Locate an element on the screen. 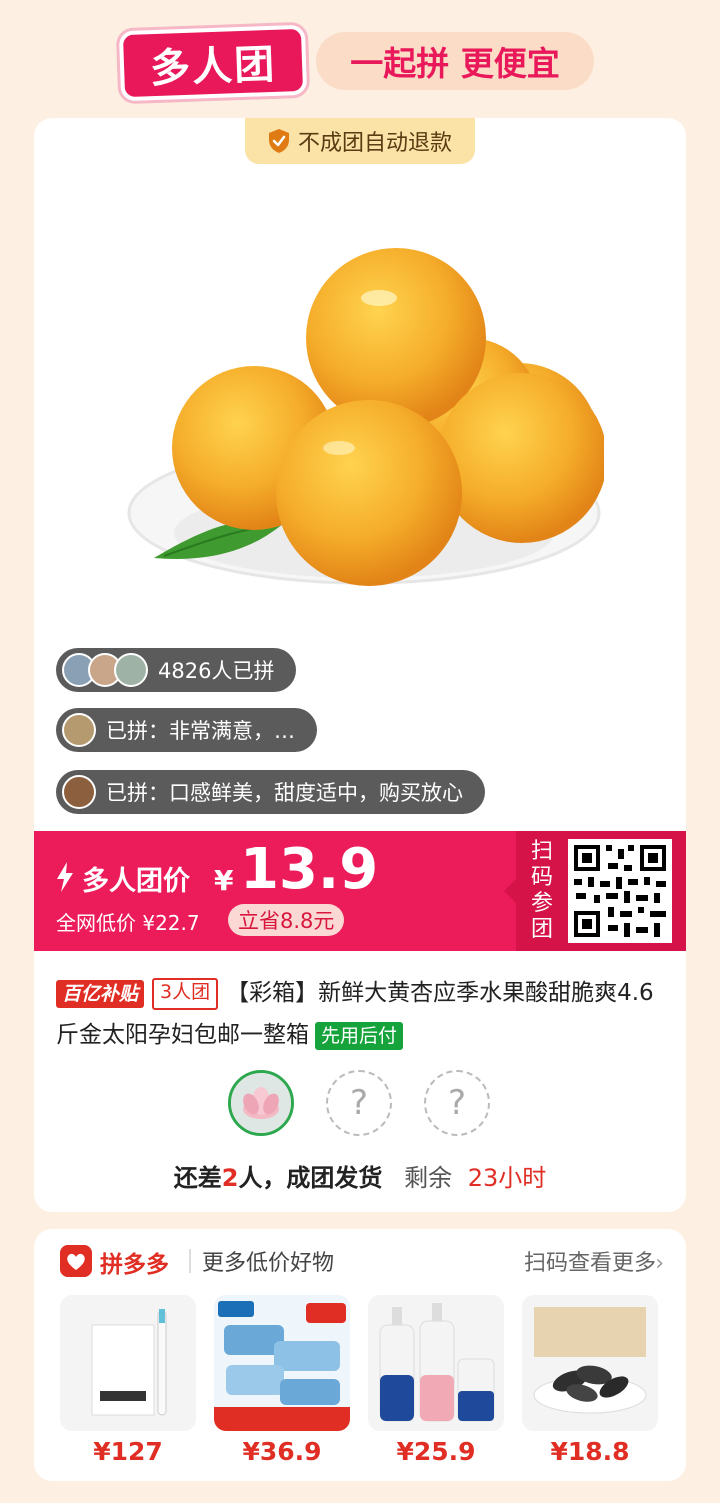 The image size is (720, 1503). joined-count-pill: 4826人已拼 is located at coordinates (176, 670).